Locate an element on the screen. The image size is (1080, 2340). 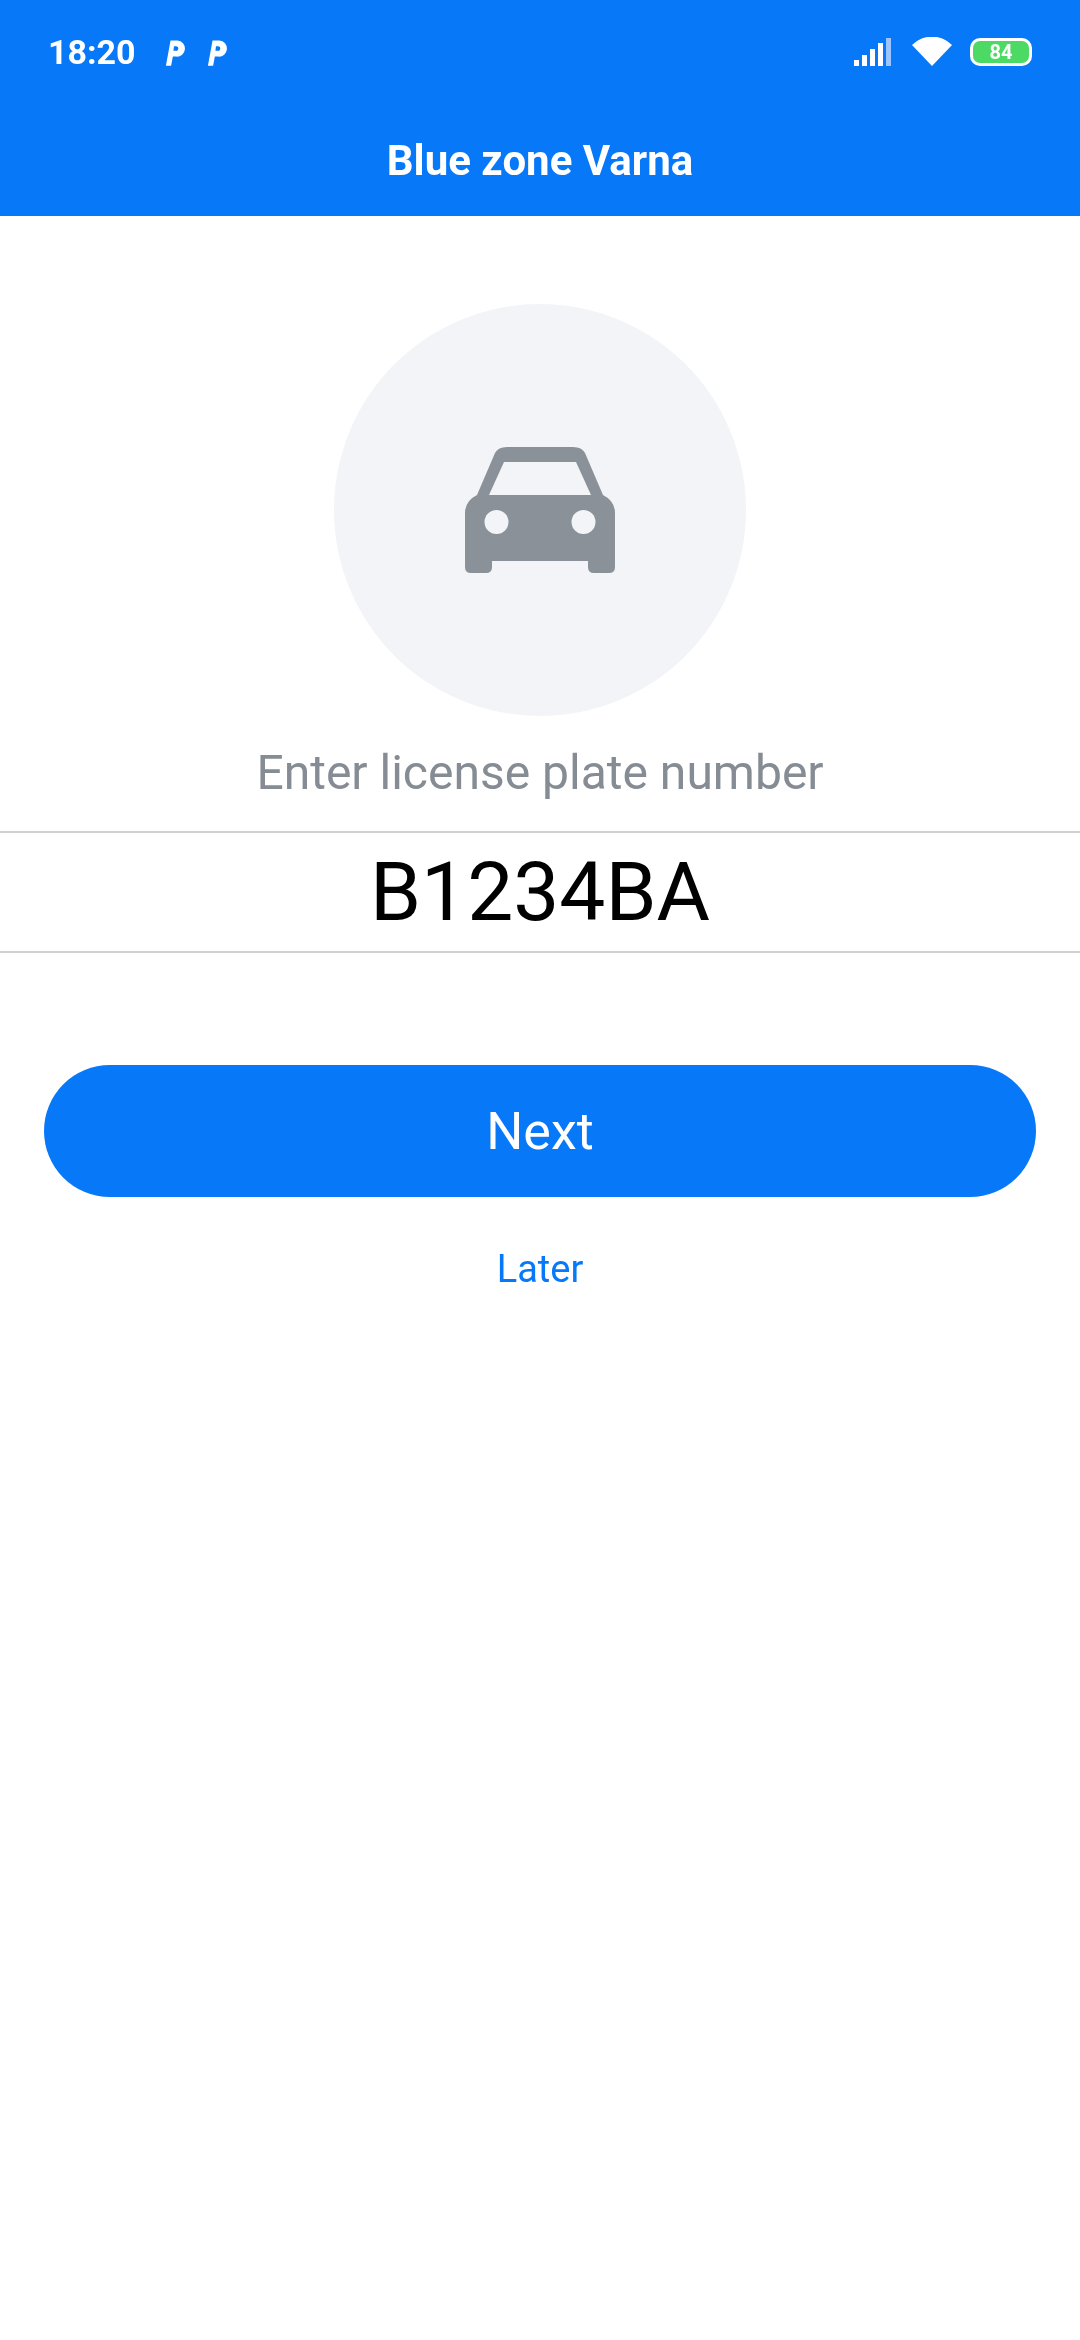
later-link: Later is located at coordinates (540, 1269).